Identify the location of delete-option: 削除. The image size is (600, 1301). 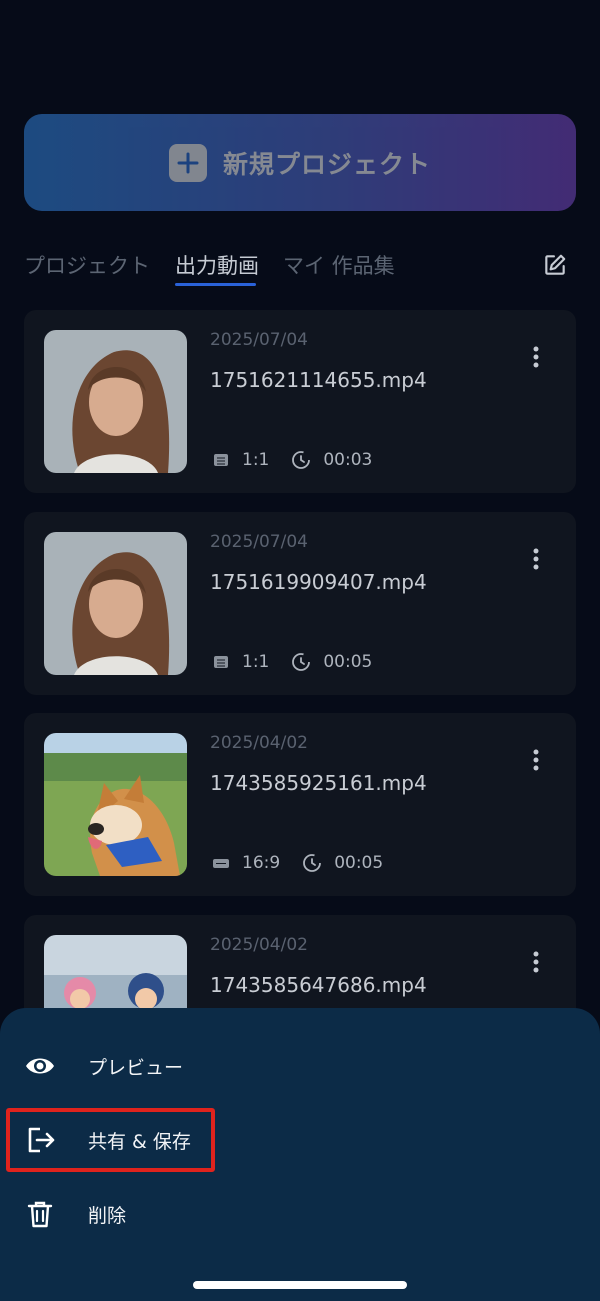
(300, 1214).